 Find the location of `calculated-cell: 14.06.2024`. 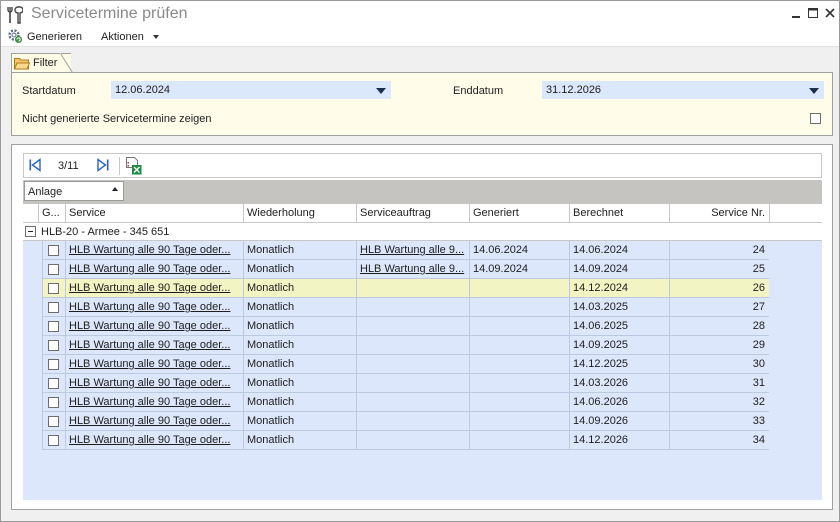

calculated-cell: 14.06.2024 is located at coordinates (619, 250).